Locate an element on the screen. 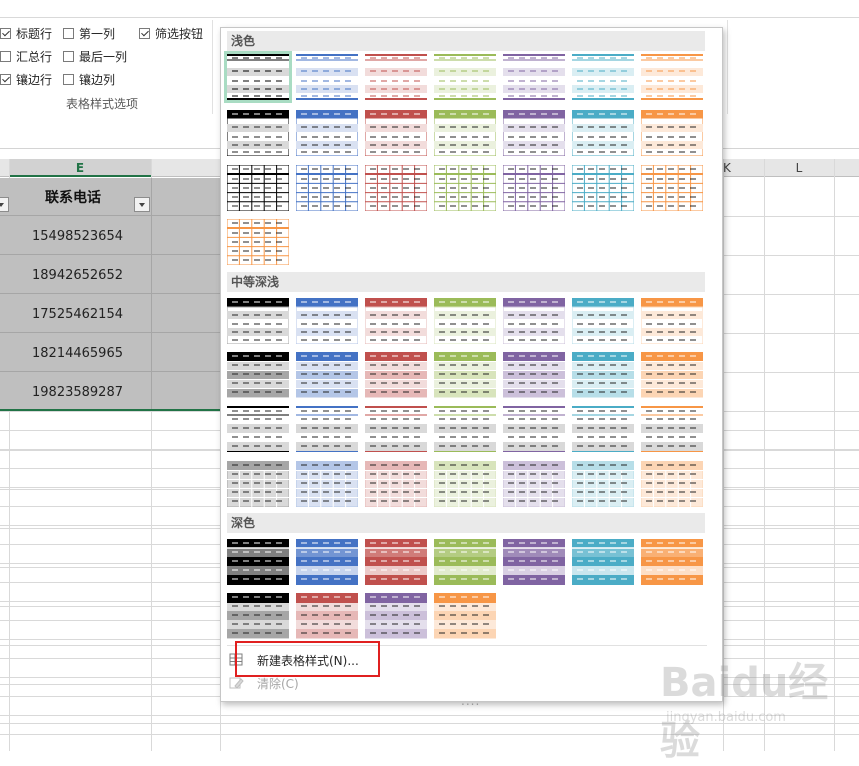  watermark-url: jingyan.baidu.com is located at coordinates (726, 717).